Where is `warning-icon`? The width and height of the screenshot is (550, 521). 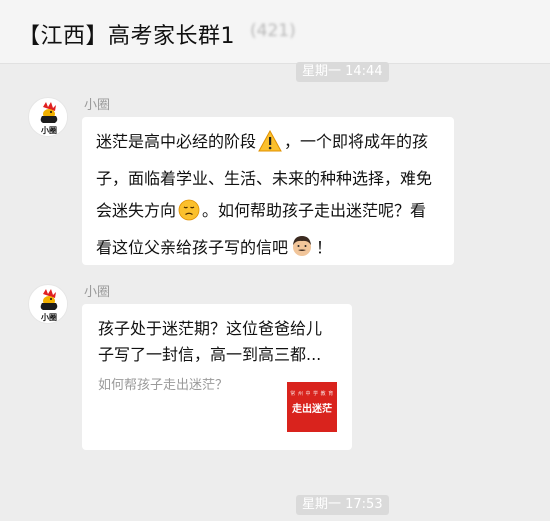 warning-icon is located at coordinates (270, 146).